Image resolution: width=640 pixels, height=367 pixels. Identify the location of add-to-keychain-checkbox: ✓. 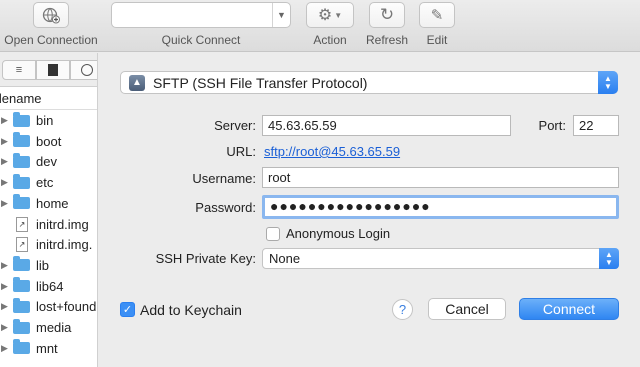
(127, 309).